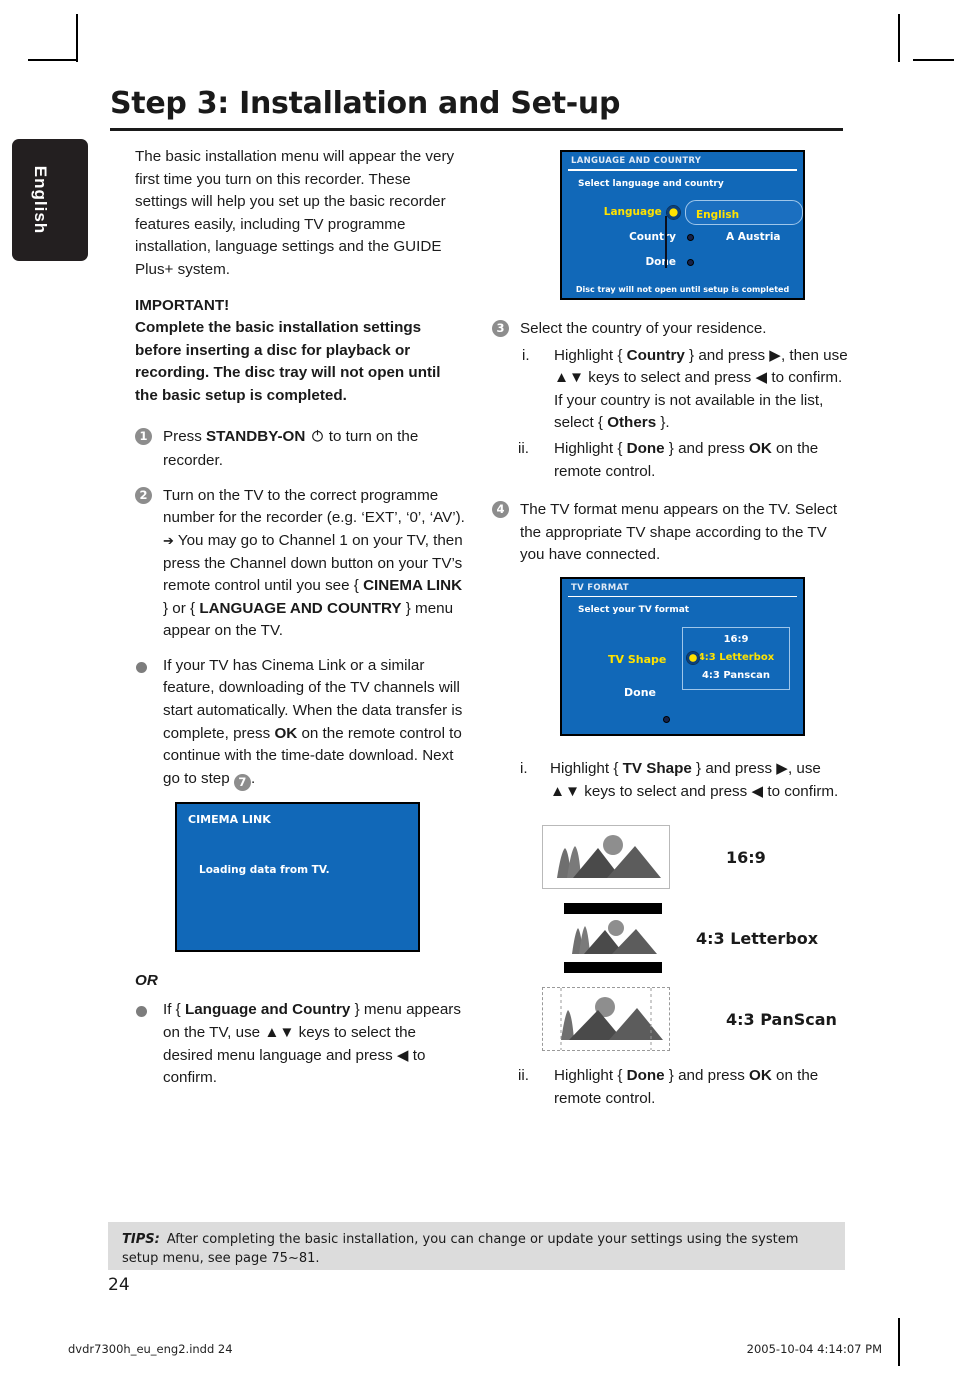 Image resolution: width=954 pixels, height=1377 pixels. I want to click on step-4-i-text-c: , use, so click(804, 768).